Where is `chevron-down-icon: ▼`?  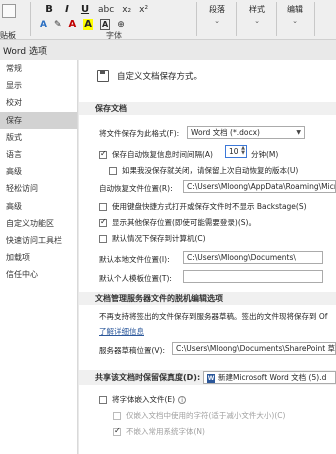
chevron-down-icon: ▼ is located at coordinates (298, 132).